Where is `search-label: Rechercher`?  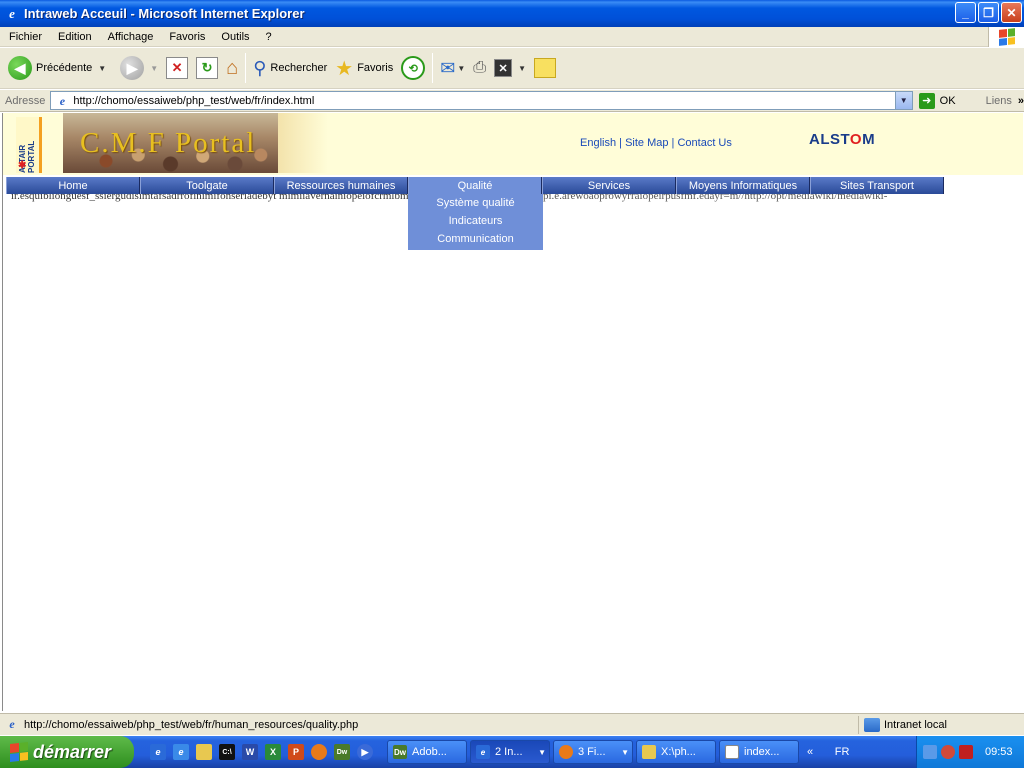 search-label: Rechercher is located at coordinates (299, 68).